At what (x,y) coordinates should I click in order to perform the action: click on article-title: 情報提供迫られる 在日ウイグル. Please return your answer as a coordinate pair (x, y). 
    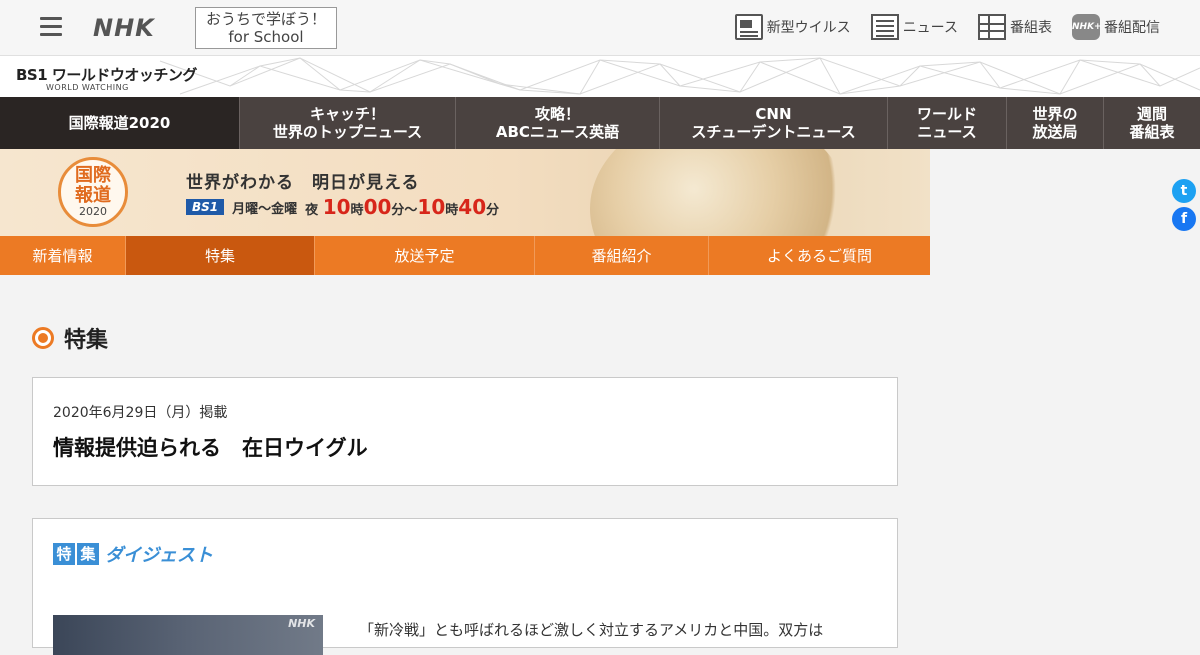
    Looking at the image, I should click on (210, 448).